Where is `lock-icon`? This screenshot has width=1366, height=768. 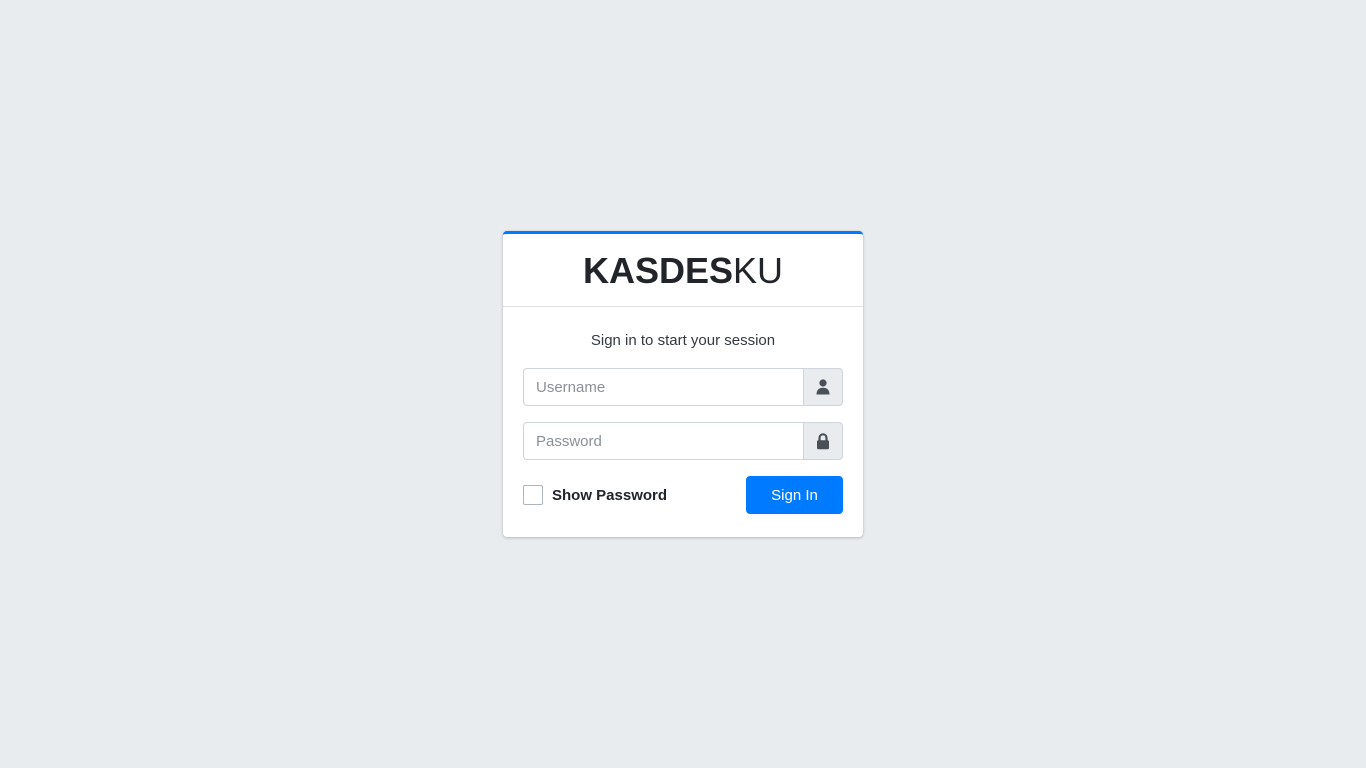 lock-icon is located at coordinates (823, 441).